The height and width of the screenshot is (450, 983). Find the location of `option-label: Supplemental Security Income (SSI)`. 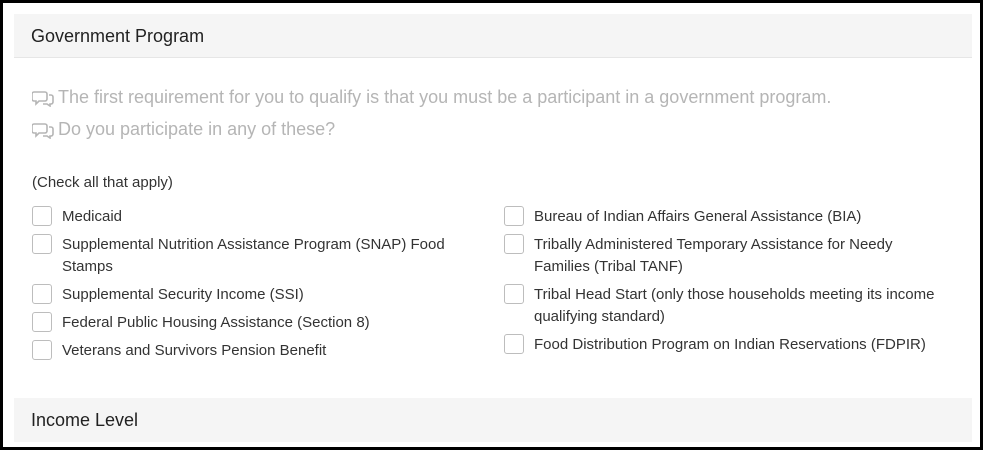

option-label: Supplemental Security Income (SSI) is located at coordinates (183, 294).